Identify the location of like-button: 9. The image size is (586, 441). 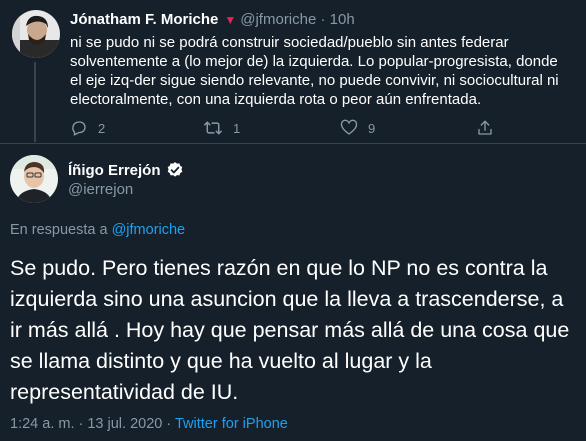
(357, 128).